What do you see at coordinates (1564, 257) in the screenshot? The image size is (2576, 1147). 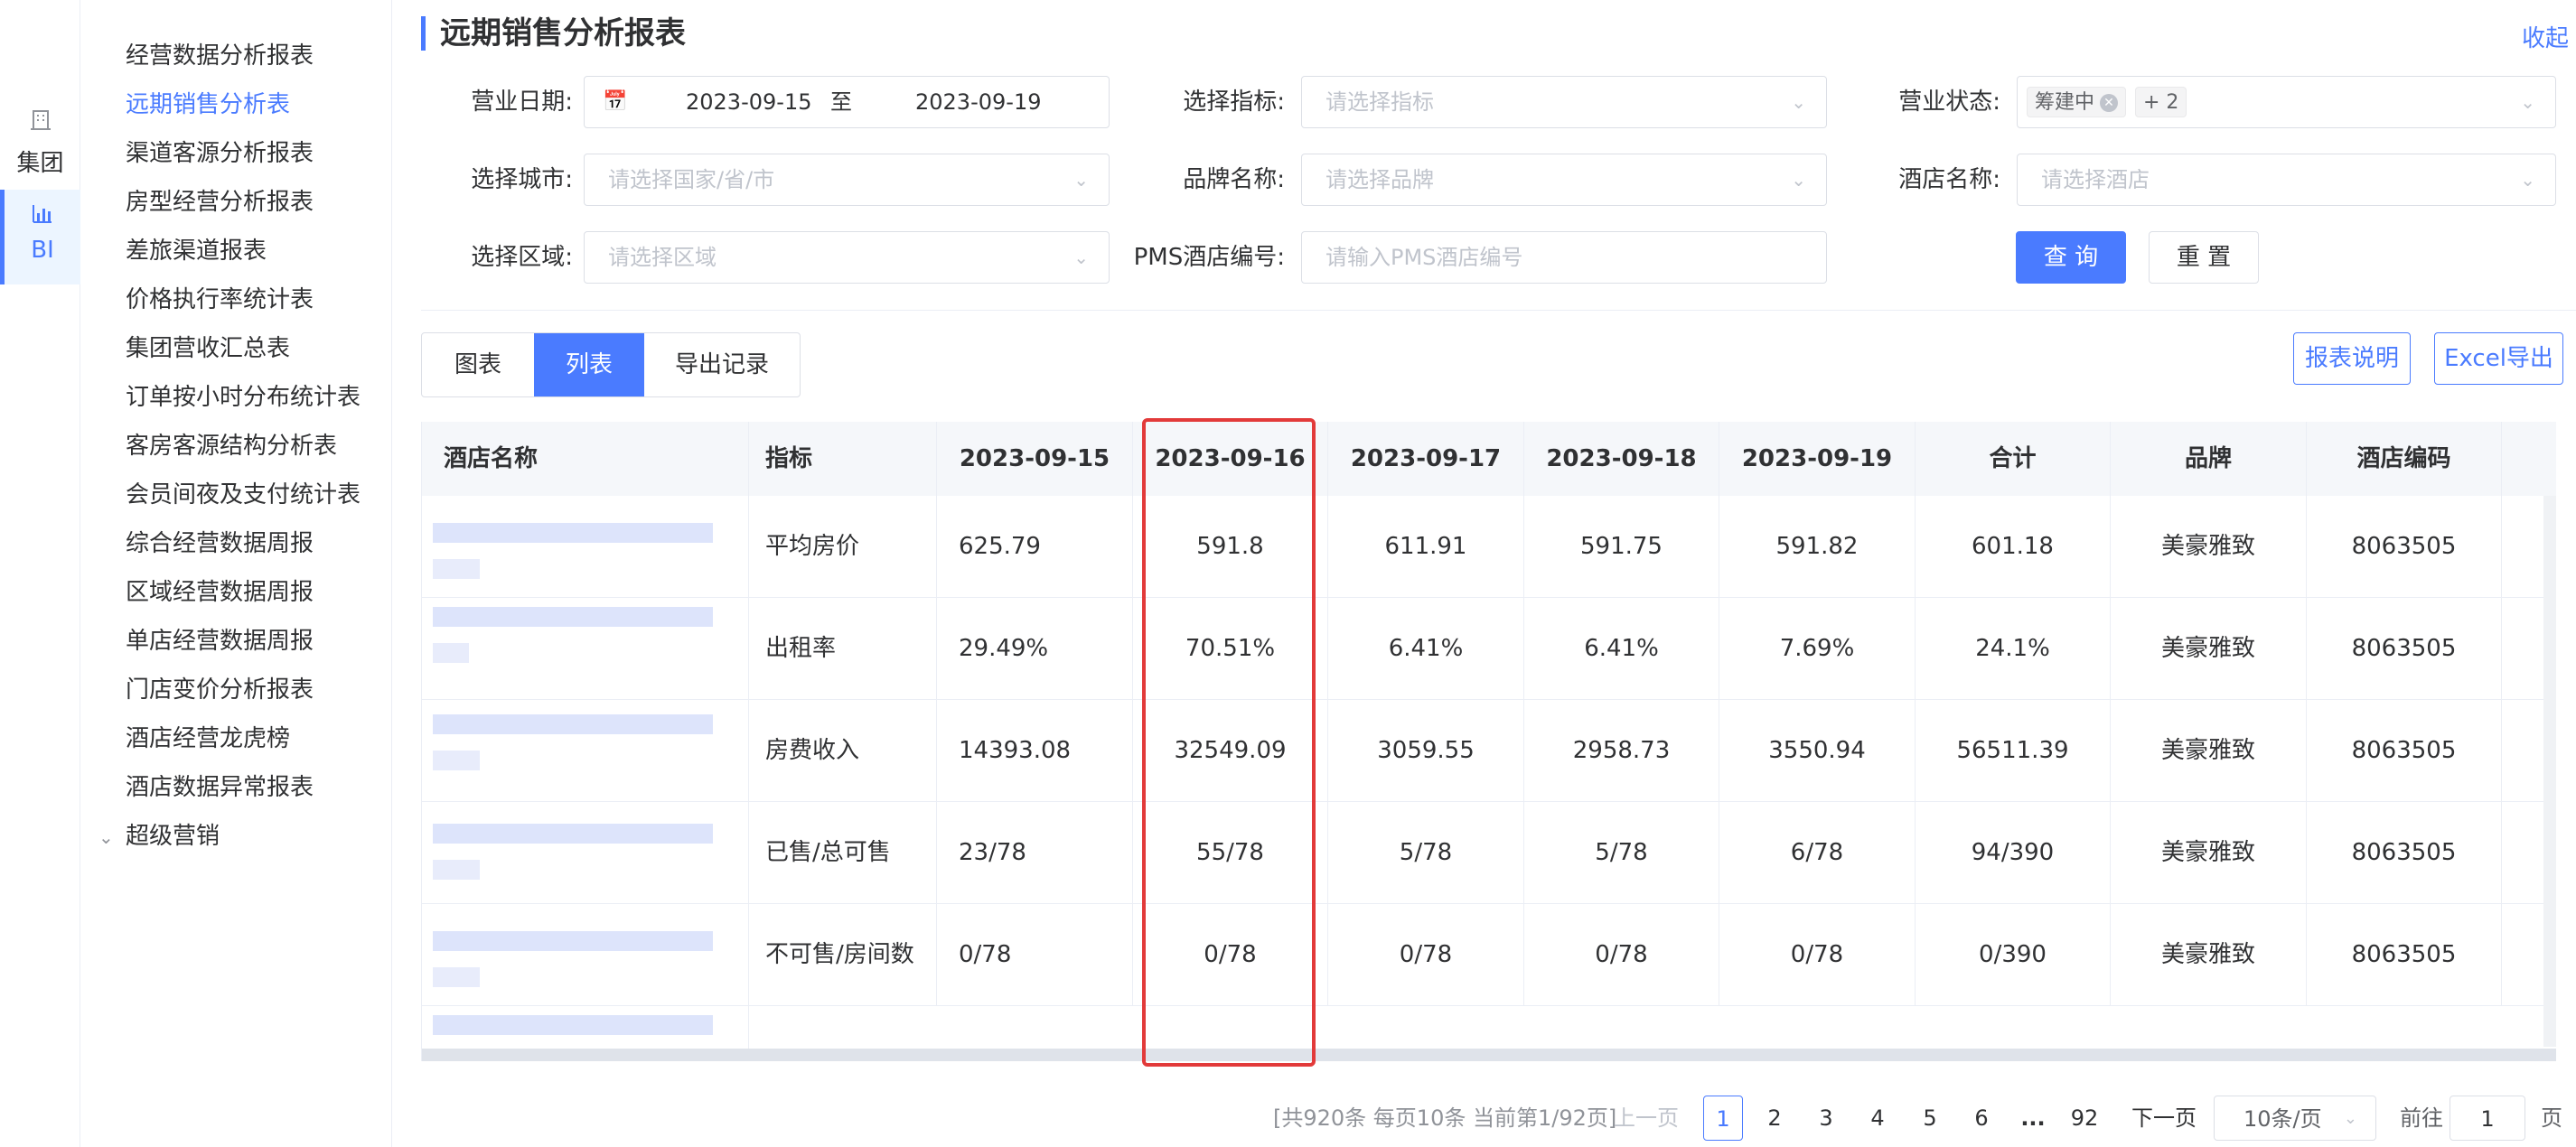 I see `pms-input: 请输入PMS酒店编号` at bounding box center [1564, 257].